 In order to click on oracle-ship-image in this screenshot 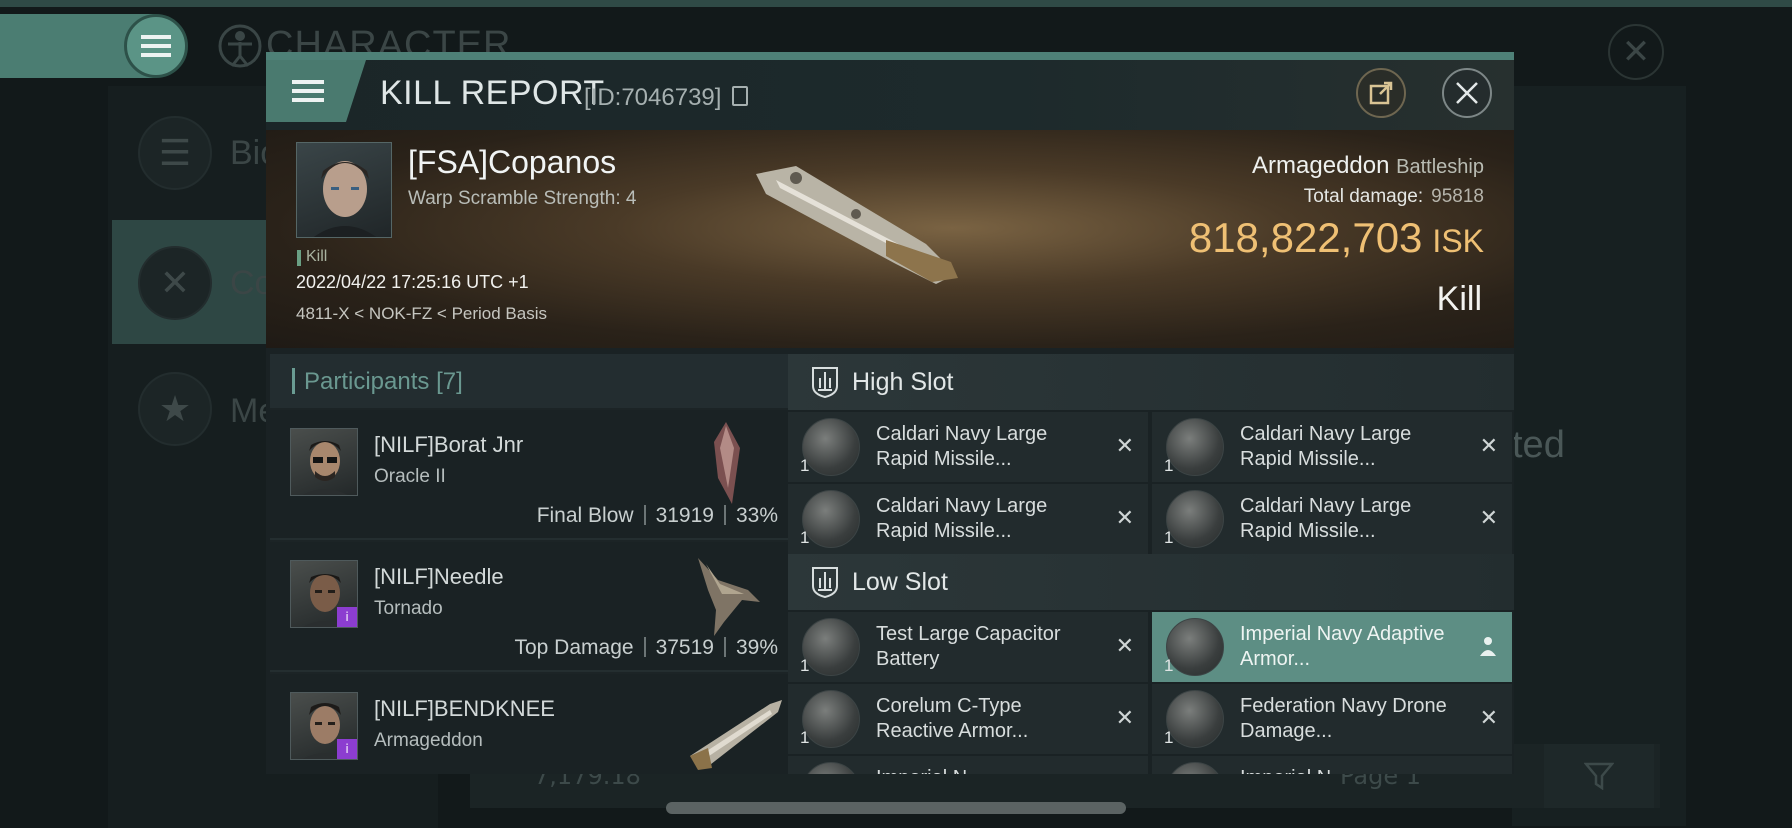, I will do `click(727, 463)`.